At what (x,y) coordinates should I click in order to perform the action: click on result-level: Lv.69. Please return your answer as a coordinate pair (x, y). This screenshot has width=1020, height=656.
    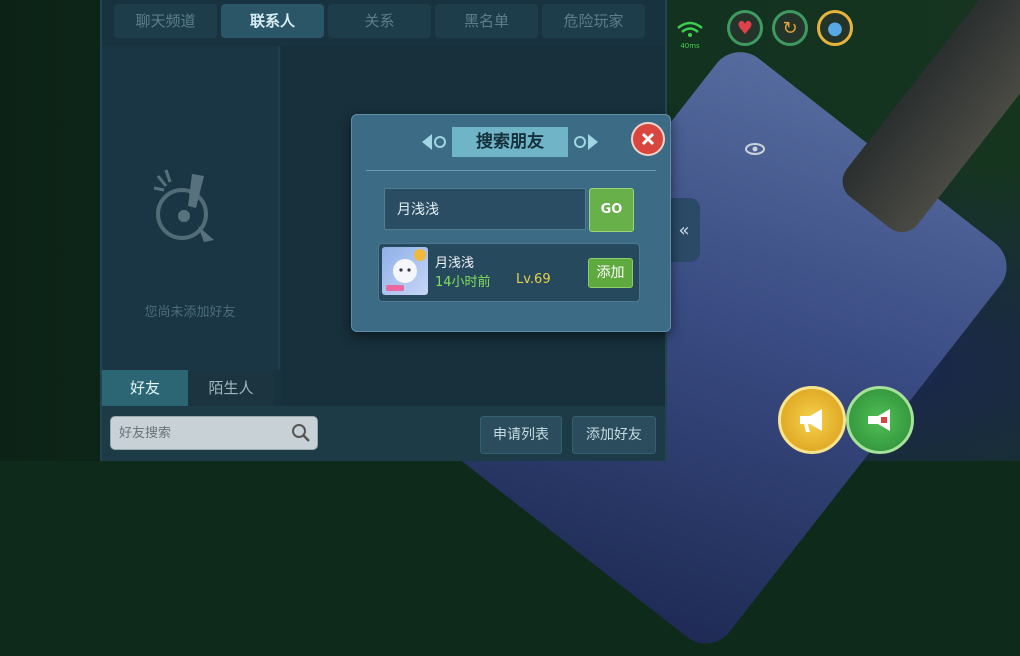
    Looking at the image, I should click on (533, 279).